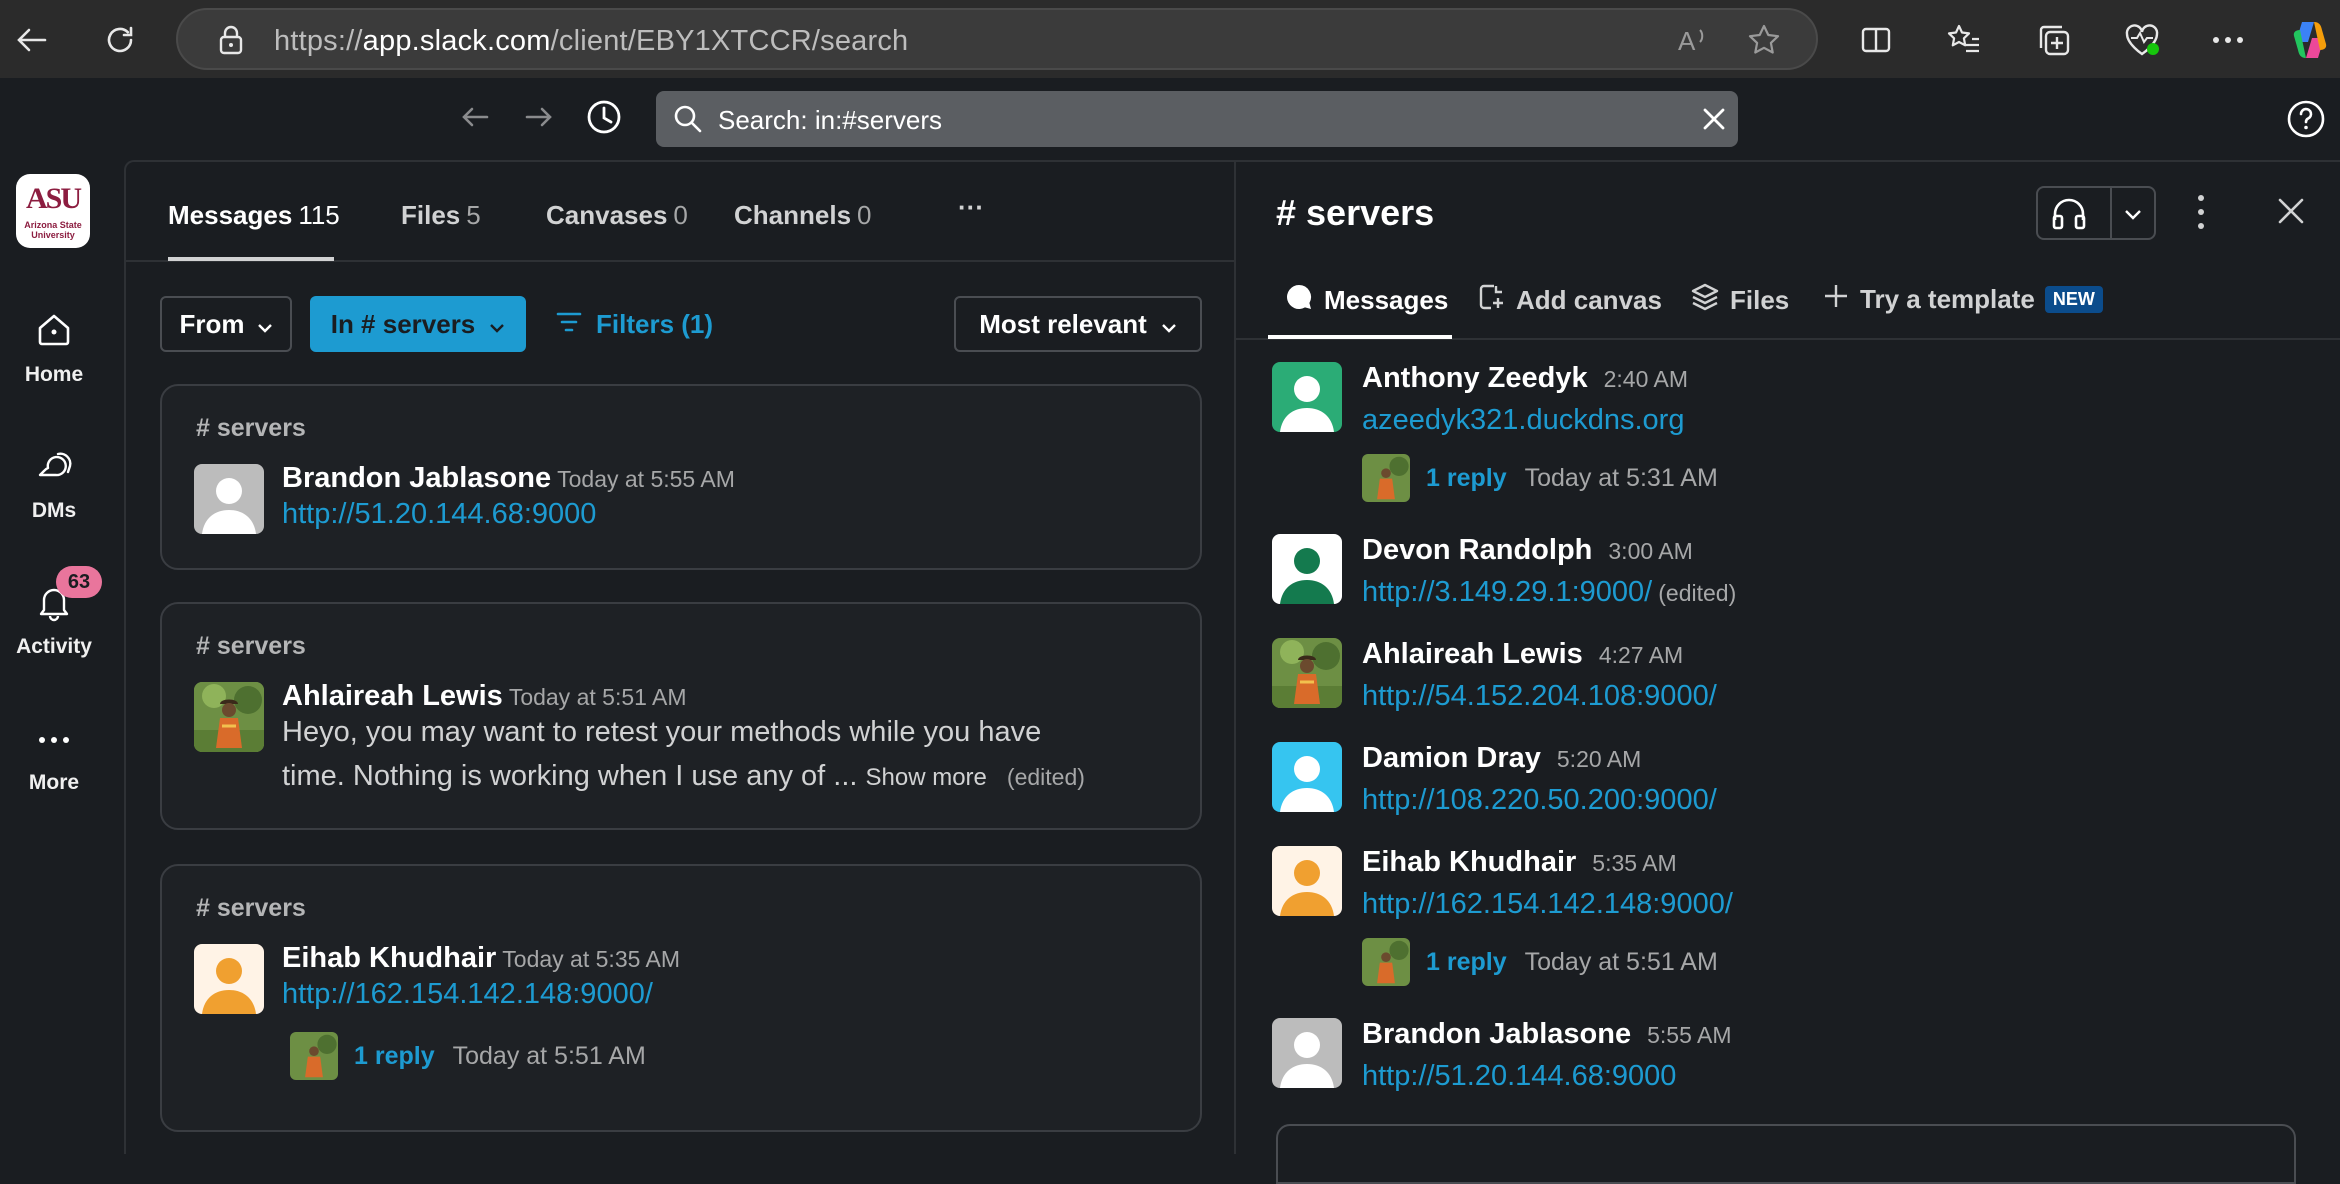 This screenshot has height=1184, width=2340. Describe the element at coordinates (604, 119) in the screenshot. I see `history-clock-icon` at that location.